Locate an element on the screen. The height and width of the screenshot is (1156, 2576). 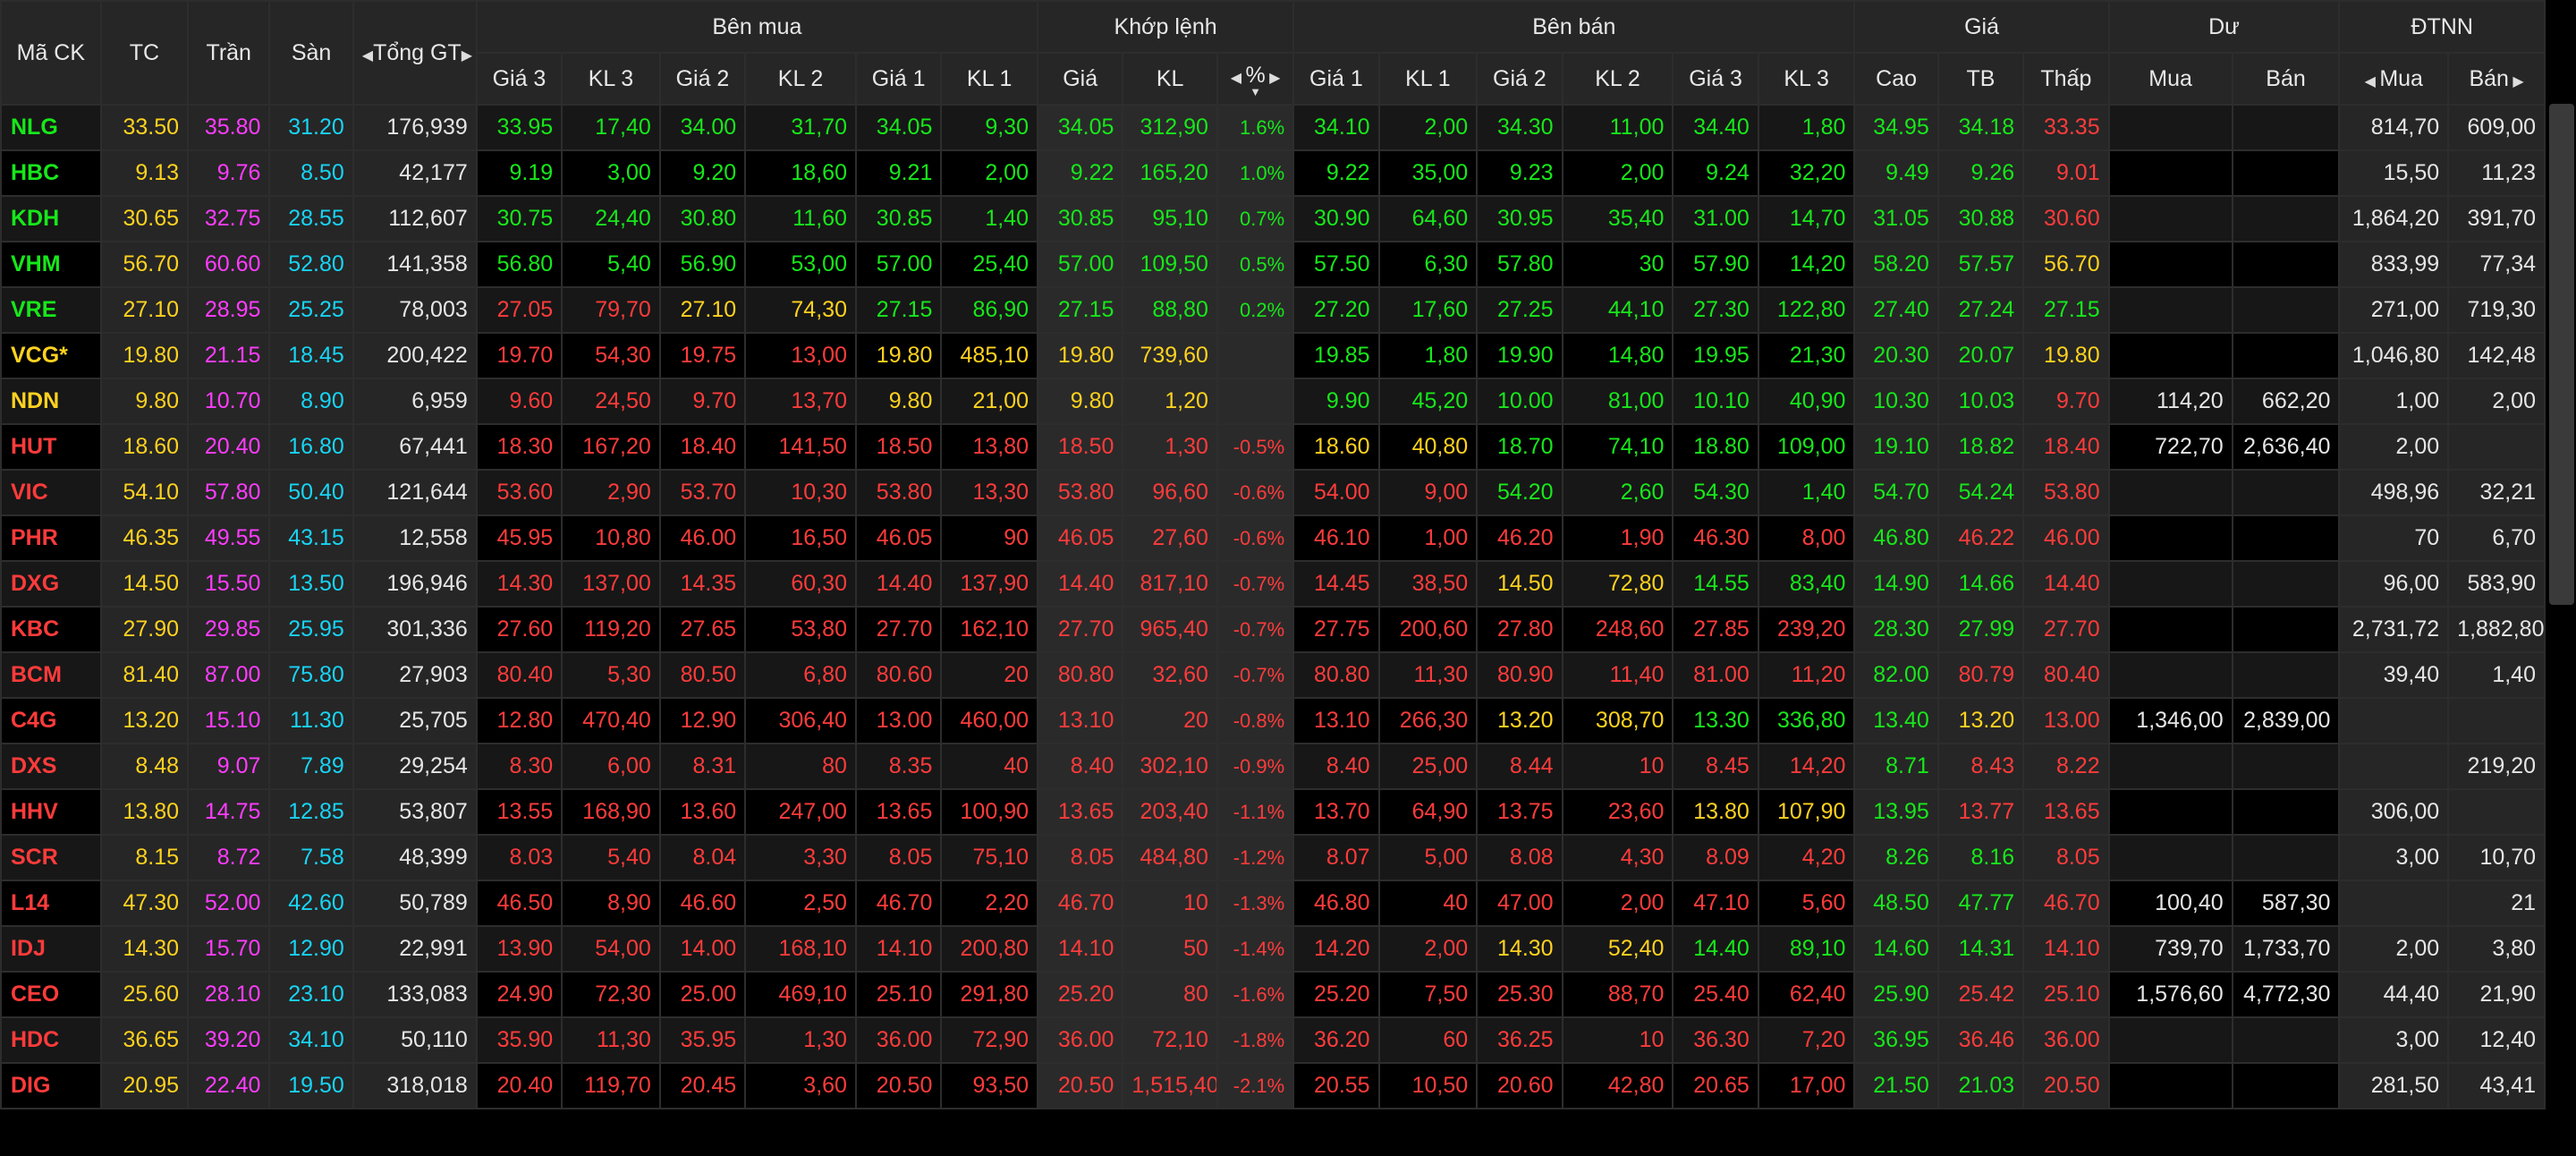
stock-symbol: HUT is located at coordinates (51, 447).